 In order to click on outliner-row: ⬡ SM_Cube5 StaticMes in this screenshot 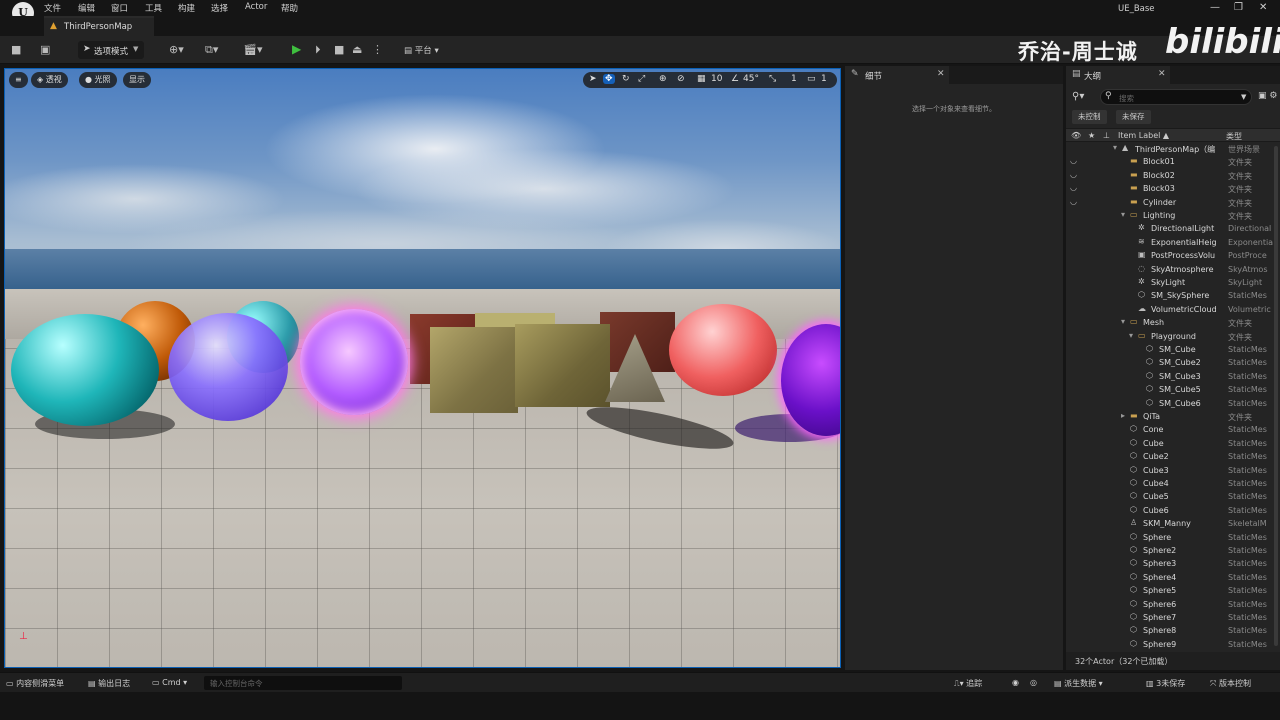, I will do `click(1170, 390)`.